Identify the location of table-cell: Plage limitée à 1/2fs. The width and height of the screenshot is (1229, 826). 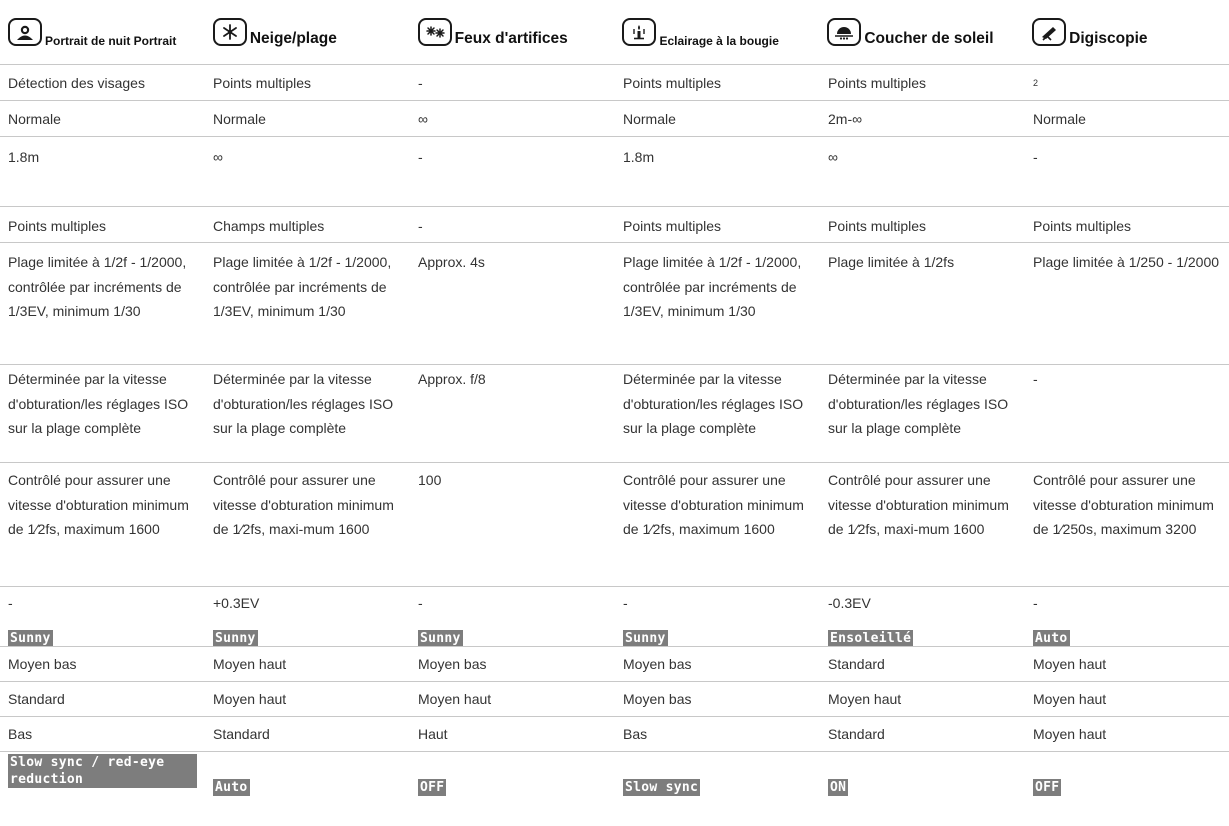
(922, 304).